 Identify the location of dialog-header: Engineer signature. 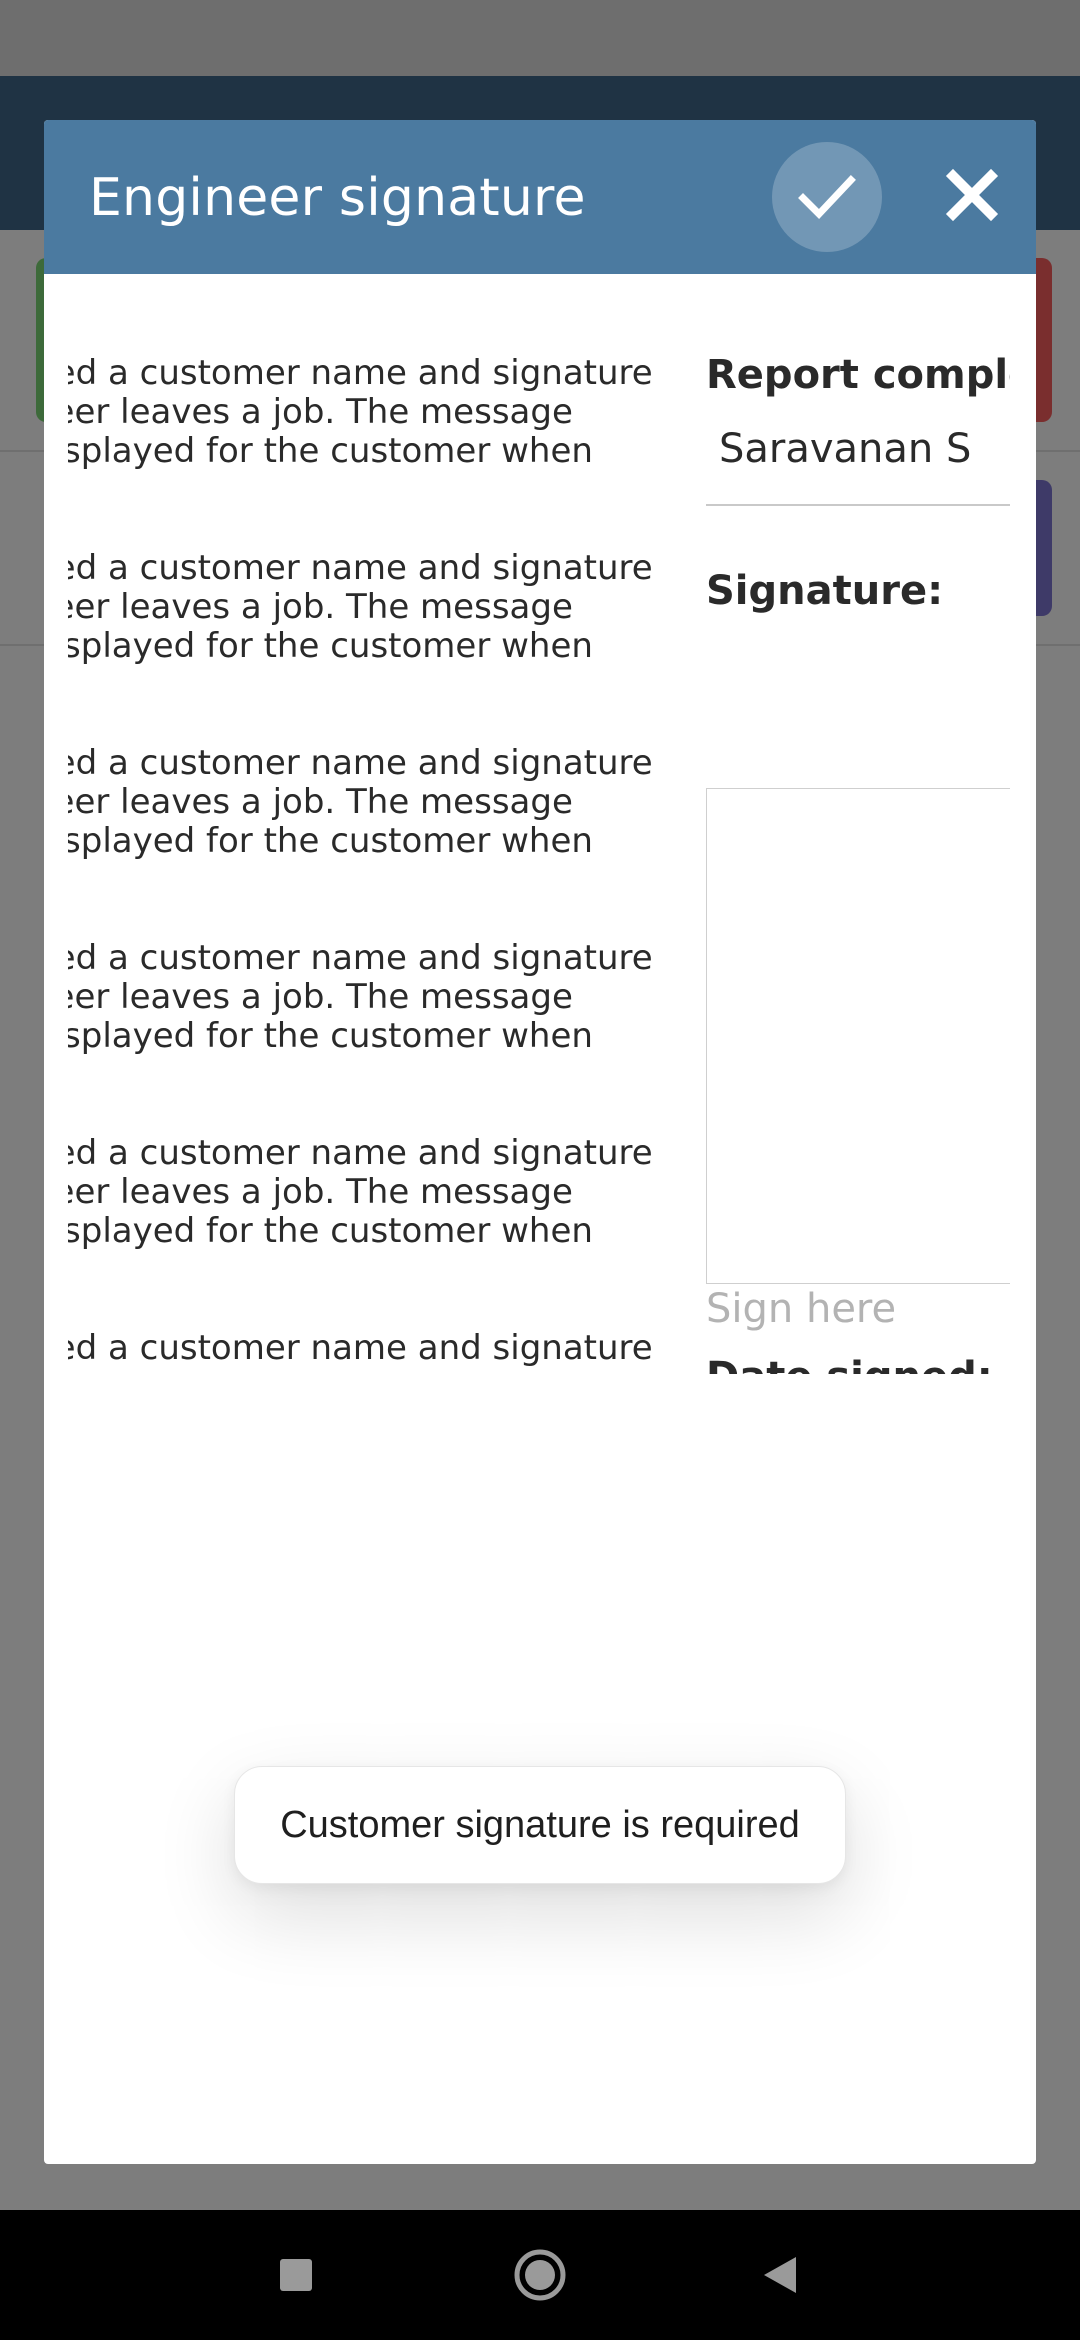
(540, 197).